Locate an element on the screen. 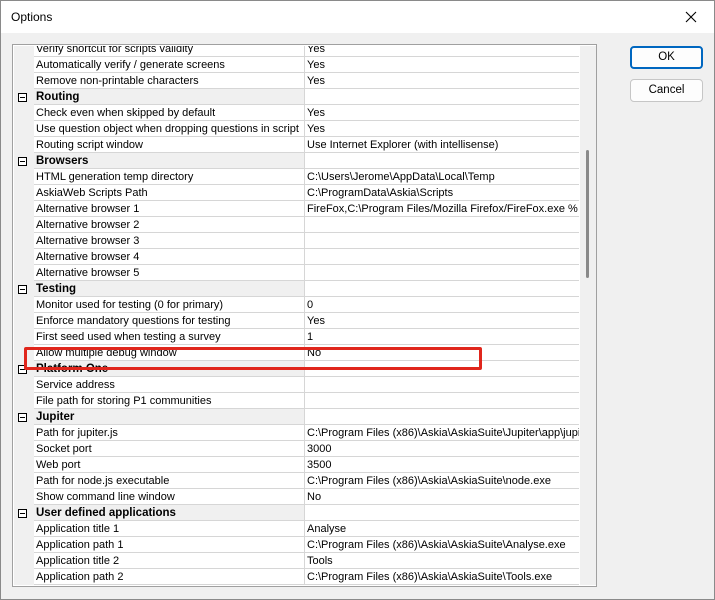 The width and height of the screenshot is (715, 600). property-row: Remove non-printable characters Yes is located at coordinates (296, 81).